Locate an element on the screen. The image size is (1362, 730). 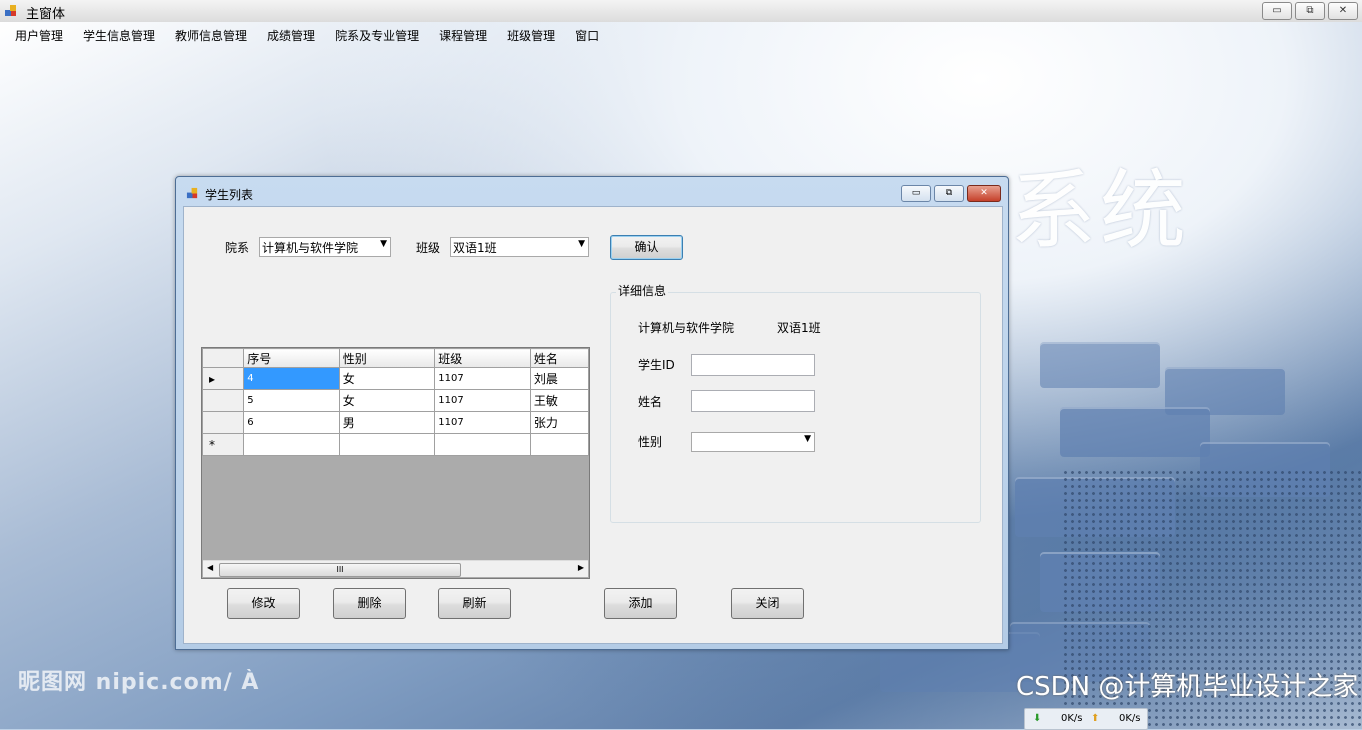
dept-select: 计算机与软件学院 ▼ is located at coordinates (325, 247).